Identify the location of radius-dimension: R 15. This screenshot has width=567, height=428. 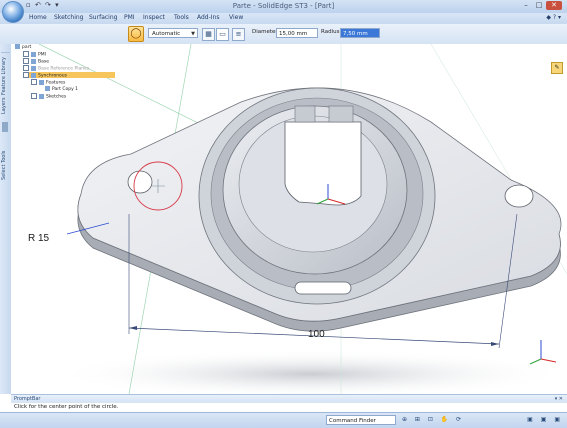
(38, 238).